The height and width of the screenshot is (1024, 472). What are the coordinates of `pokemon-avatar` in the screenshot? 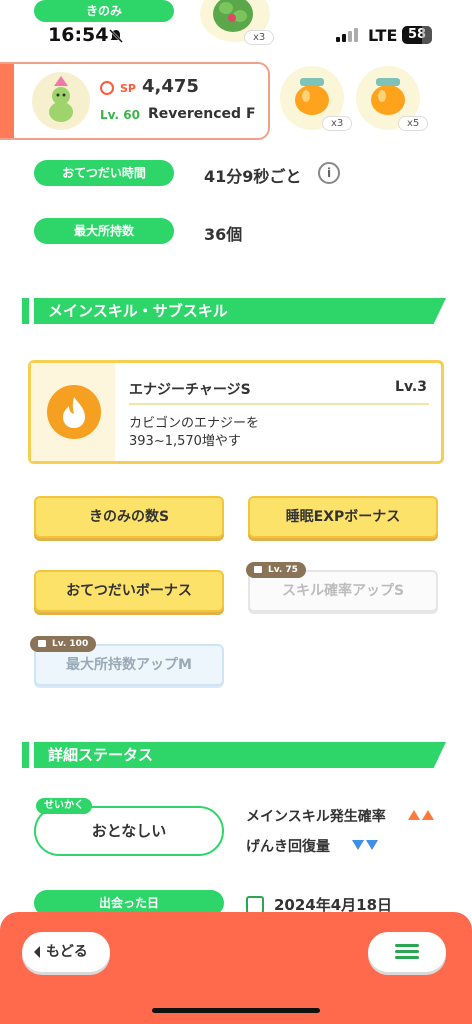 It's located at (61, 101).